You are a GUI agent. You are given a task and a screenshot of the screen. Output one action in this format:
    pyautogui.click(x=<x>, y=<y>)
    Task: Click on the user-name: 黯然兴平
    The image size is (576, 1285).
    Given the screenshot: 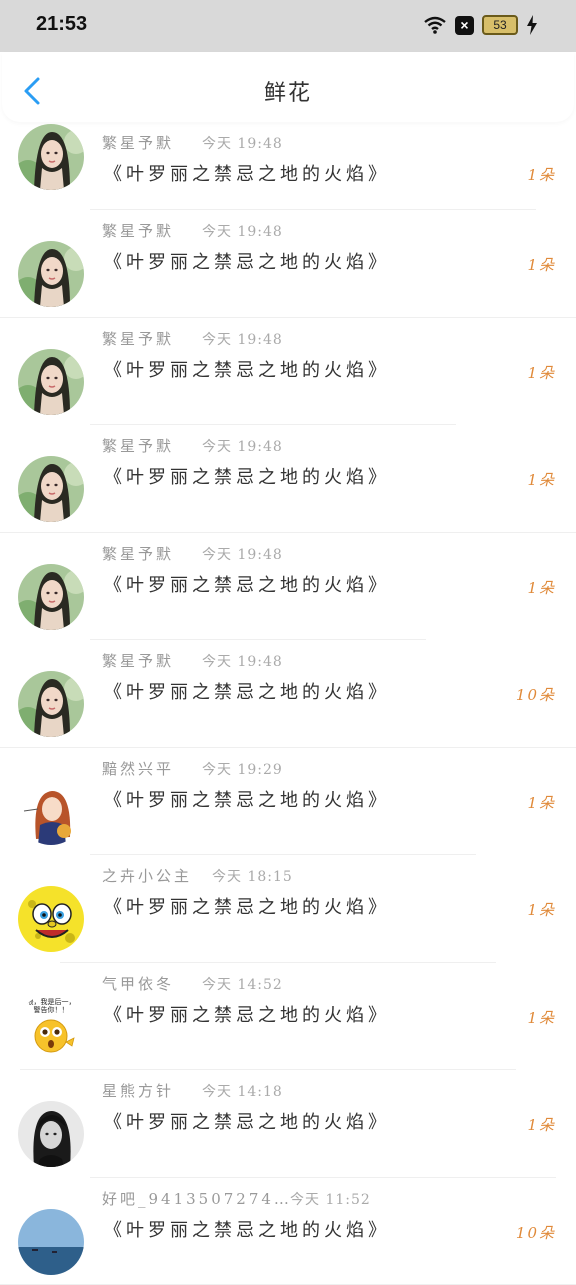 What is the action you would take?
    pyautogui.click(x=138, y=768)
    